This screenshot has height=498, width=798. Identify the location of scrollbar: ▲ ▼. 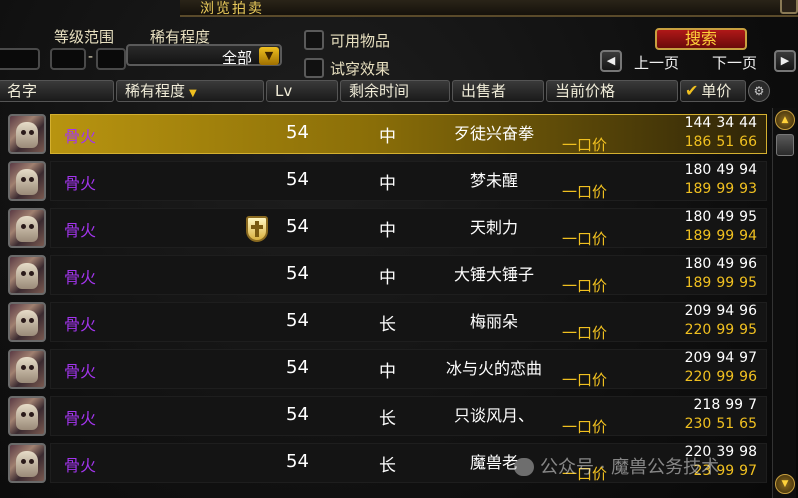
(784, 303).